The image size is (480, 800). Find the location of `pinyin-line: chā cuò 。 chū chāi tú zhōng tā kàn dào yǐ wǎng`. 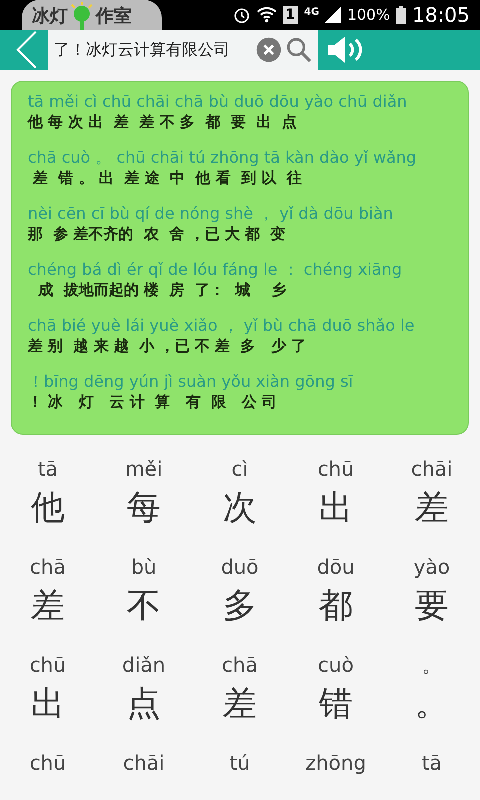

pinyin-line: chā cuò 。 chū chāi tú zhōng tā kàn dào yǐ wǎng is located at coordinates (223, 158).